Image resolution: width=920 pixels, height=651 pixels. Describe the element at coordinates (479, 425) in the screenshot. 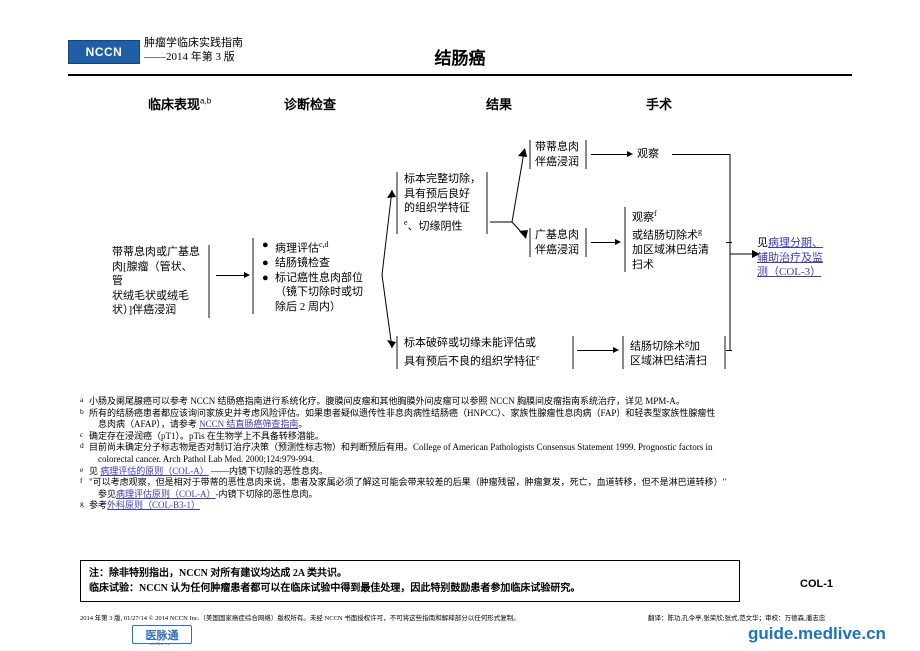

I see `footnote-b-indent: 息肉病（AFAP），请参考 NCCN 结直肠癌筛查指南。` at that location.